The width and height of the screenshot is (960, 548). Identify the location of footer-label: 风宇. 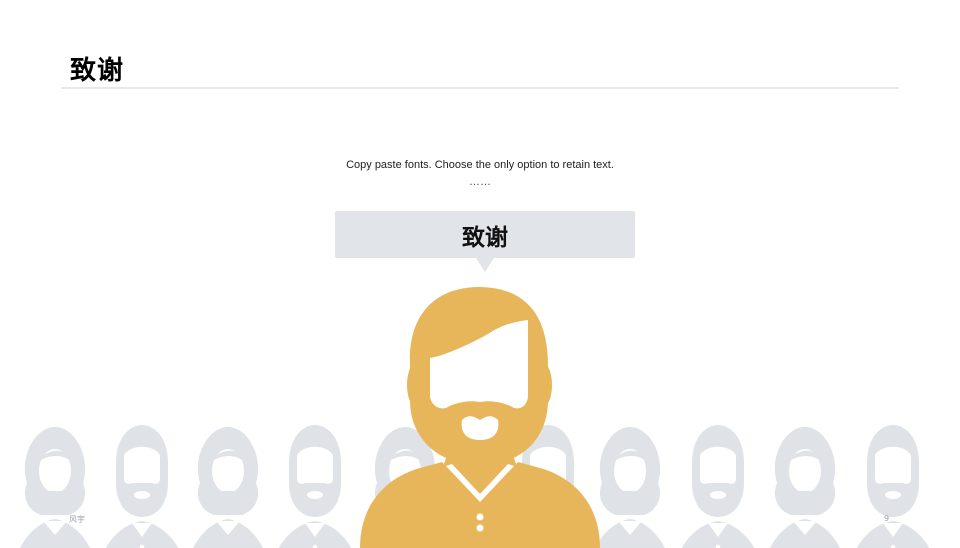
(77, 519).